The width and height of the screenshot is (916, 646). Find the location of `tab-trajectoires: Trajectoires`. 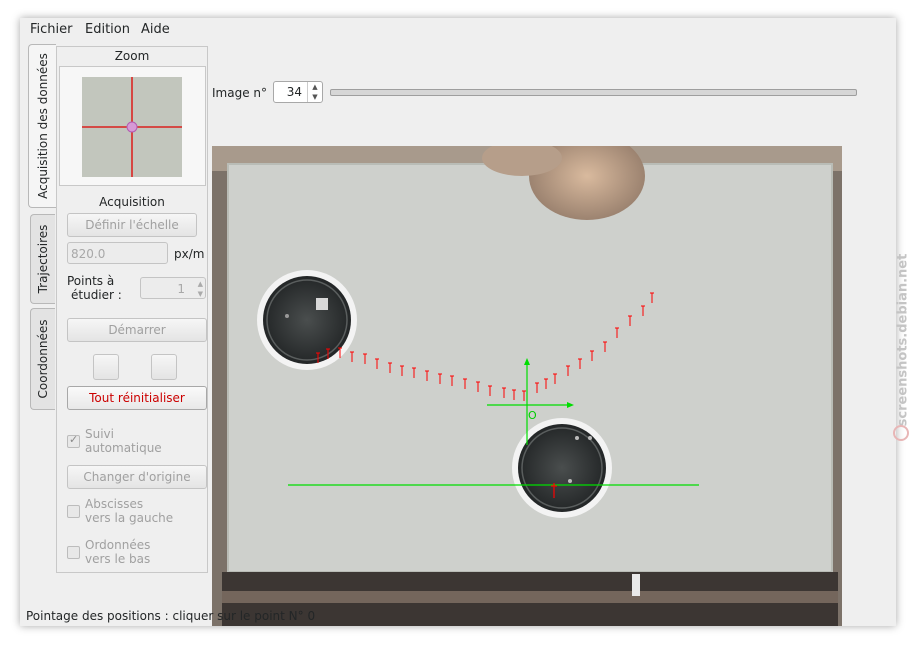

tab-trajectoires: Trajectoires is located at coordinates (42, 259).